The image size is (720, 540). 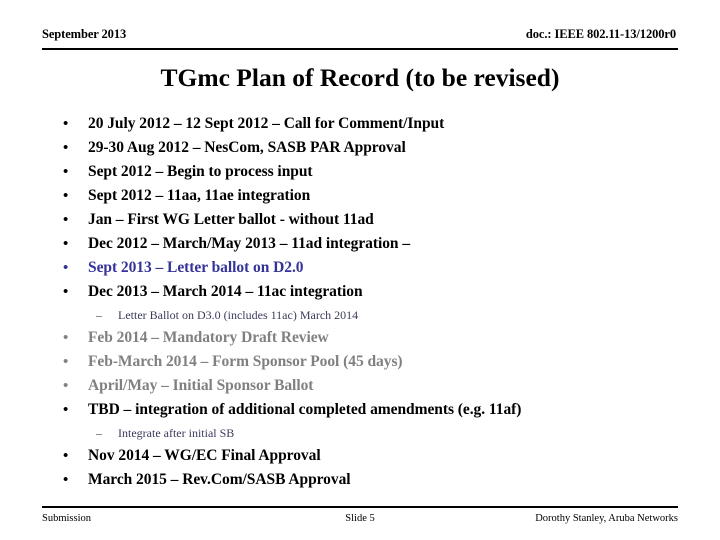 What do you see at coordinates (600, 34) in the screenshot?
I see `header-document-id: doc.: IEEE 802.11-13/1200r0` at bounding box center [600, 34].